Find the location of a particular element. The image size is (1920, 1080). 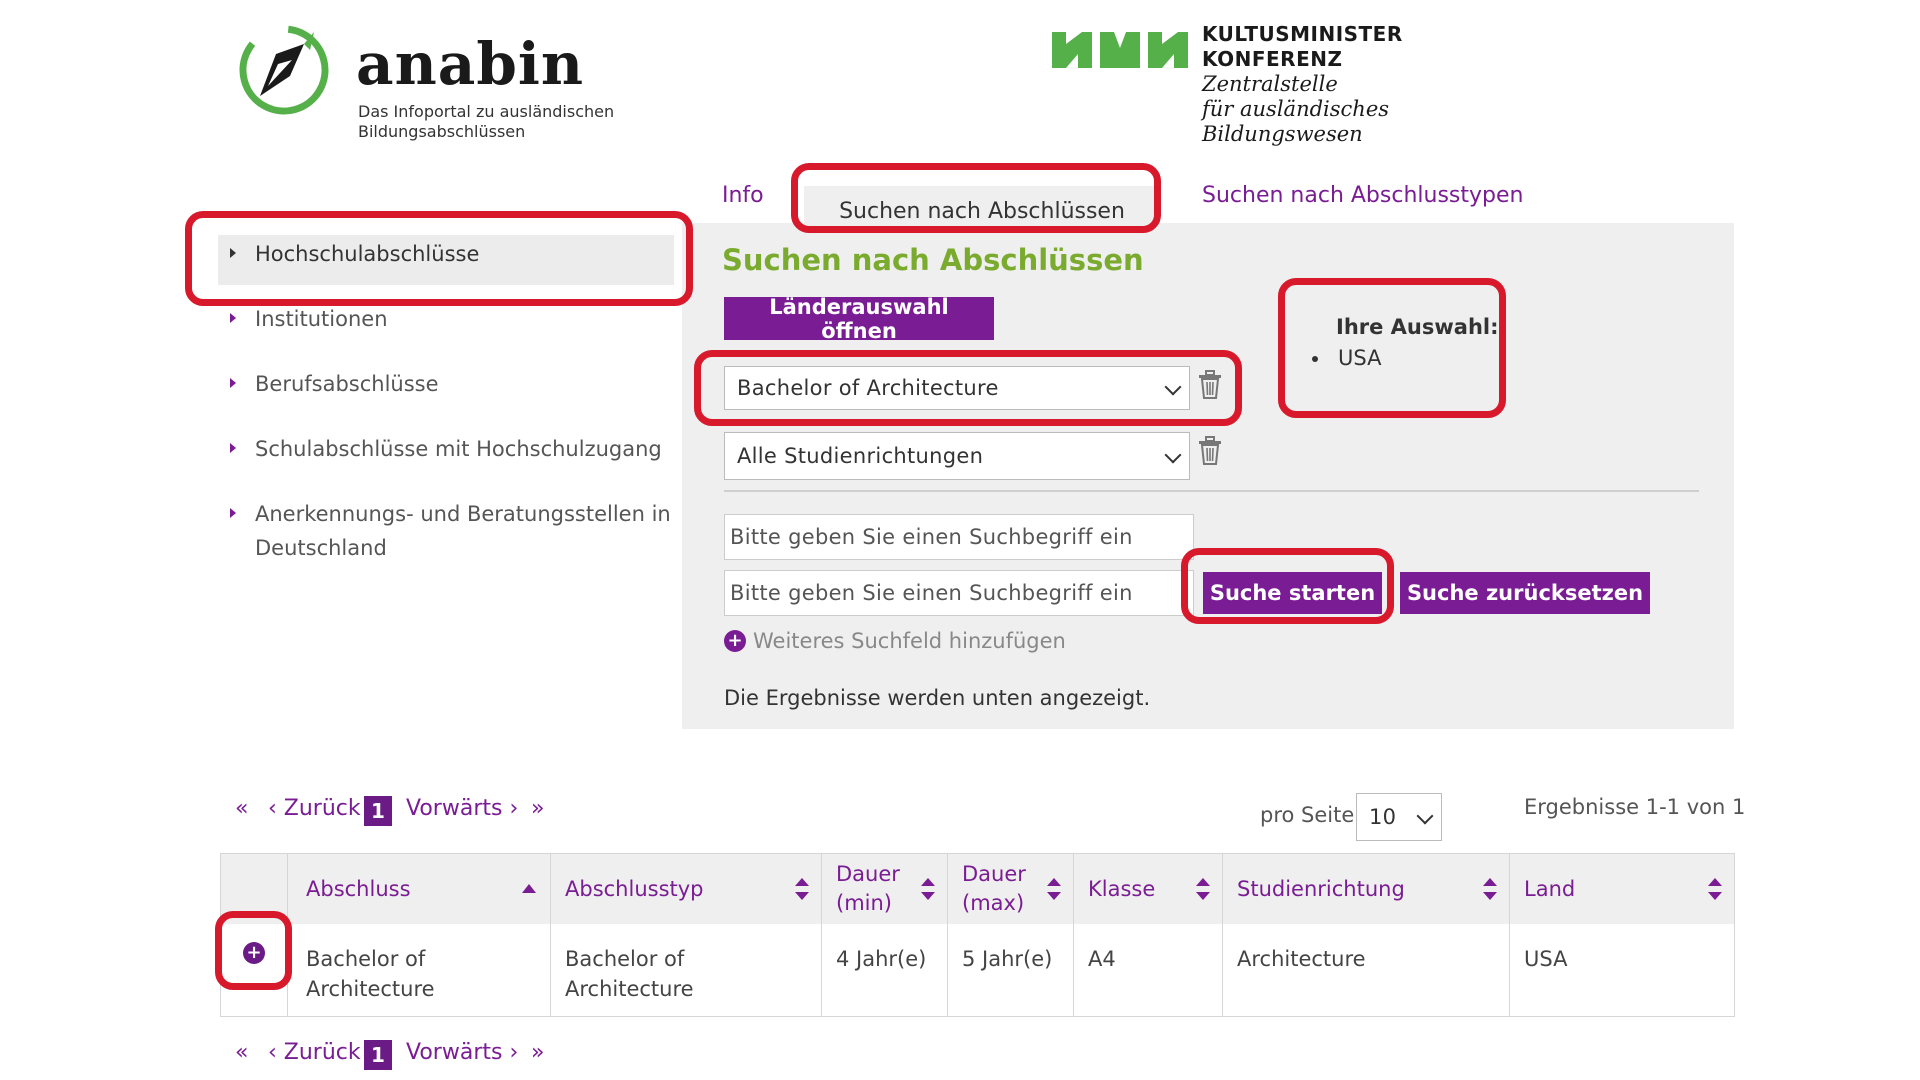

selection-item: USA is located at coordinates (1360, 358).